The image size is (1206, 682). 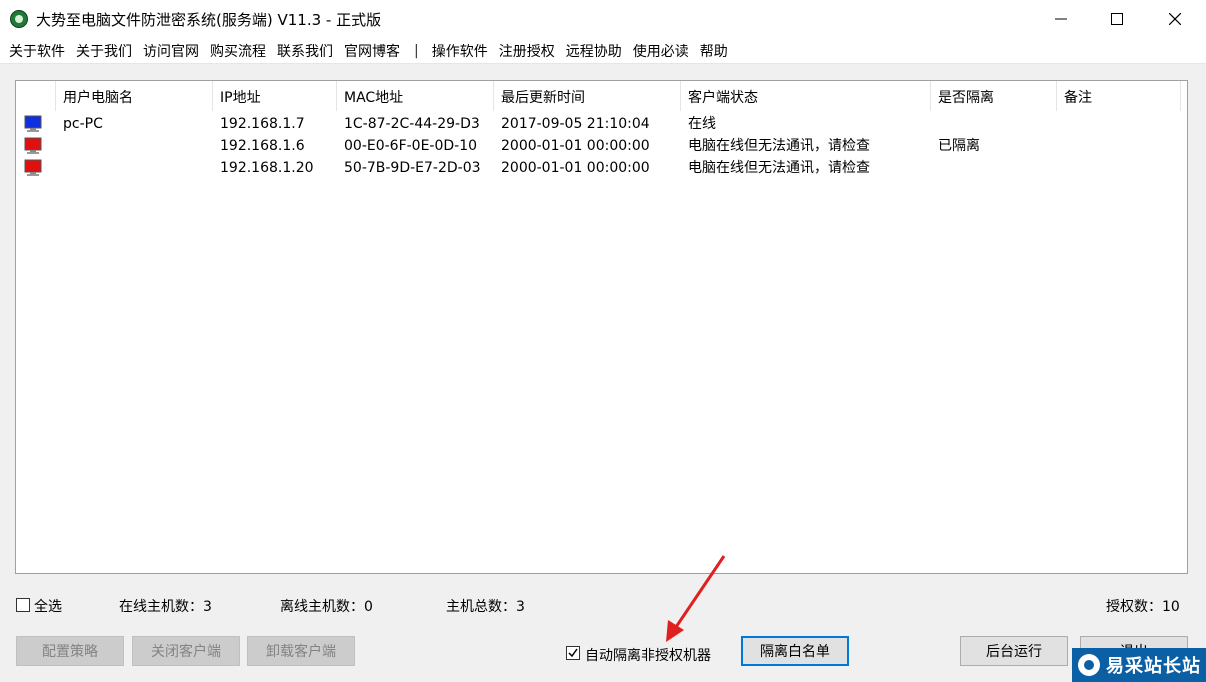 I want to click on uninstall-client-button: 卸载客户端, so click(x=301, y=651).